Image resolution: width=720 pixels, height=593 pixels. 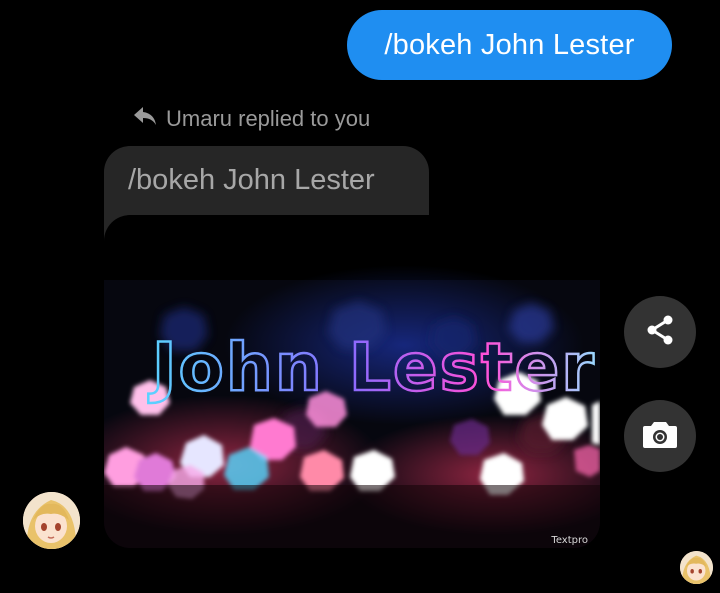 What do you see at coordinates (145, 119) in the screenshot?
I see `reply-arrow-icon` at bounding box center [145, 119].